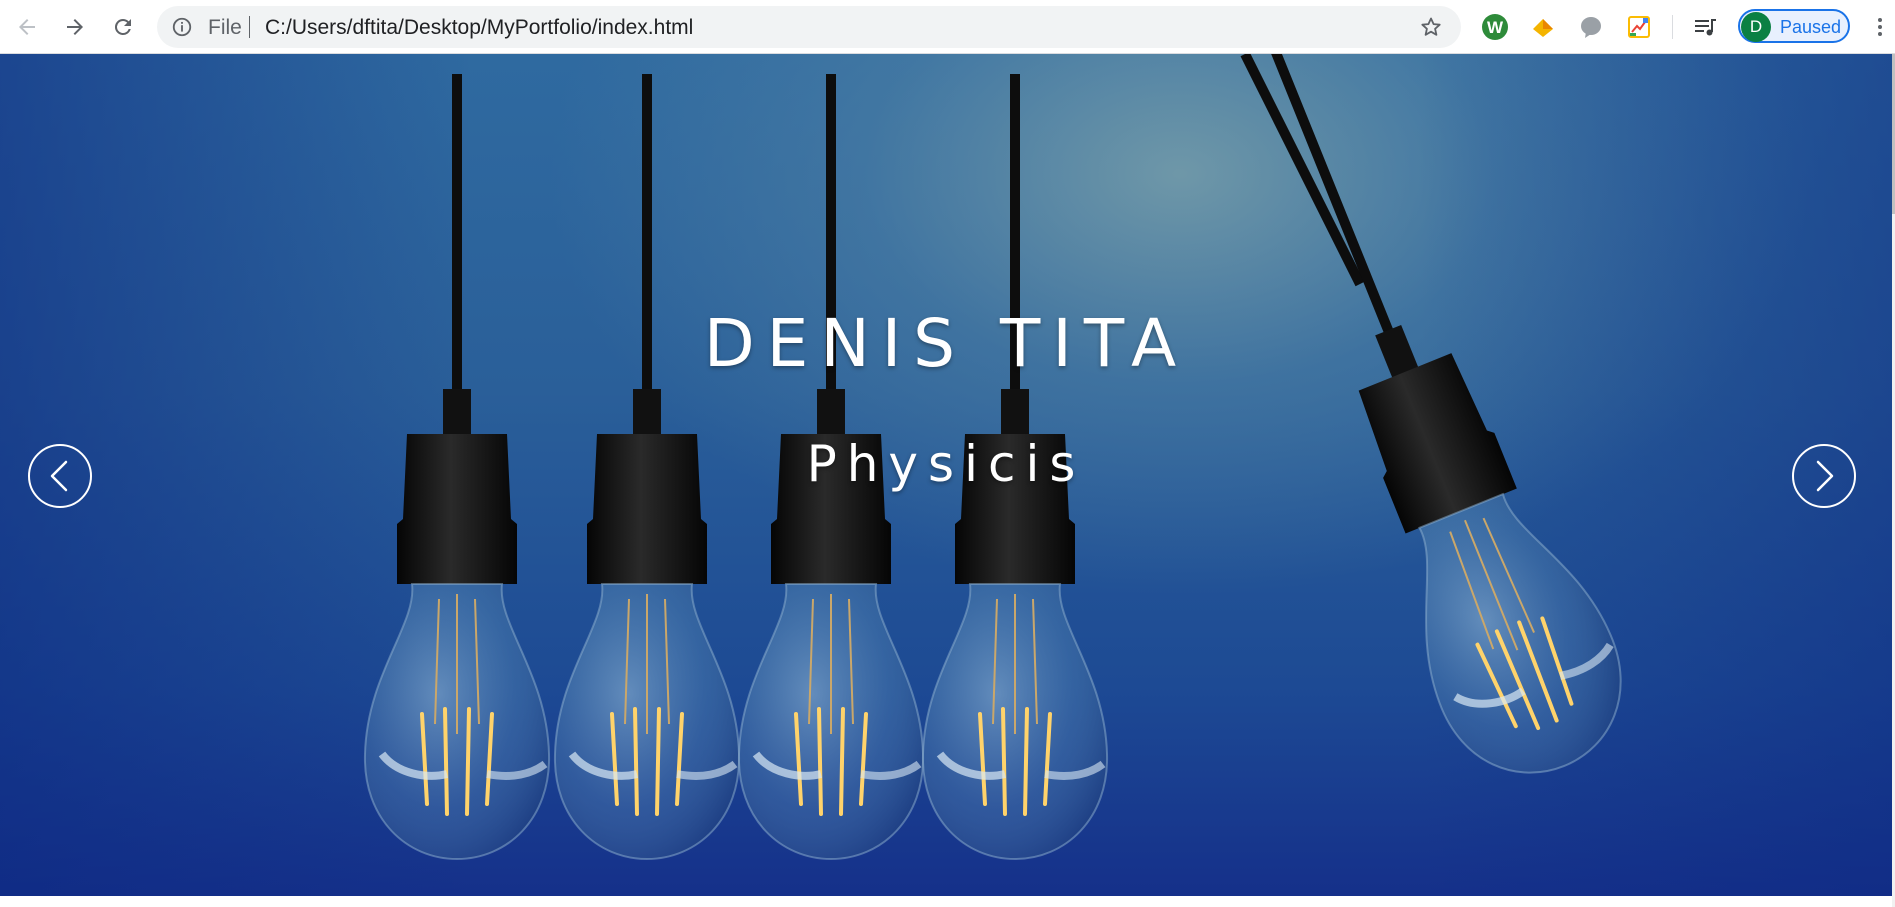  Describe the element at coordinates (1705, 27) in the screenshot. I see `media-playlist-icon` at that location.